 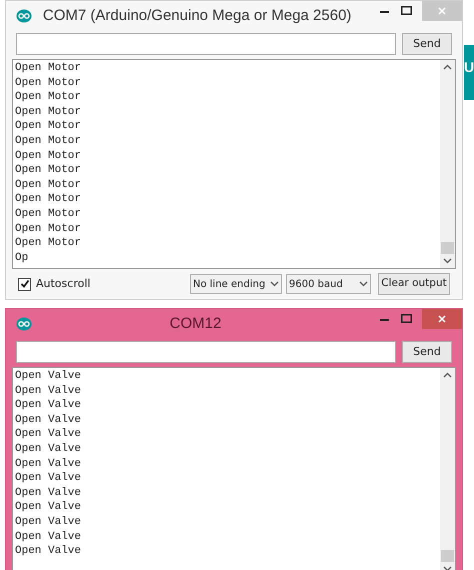 I want to click on output-line: Op, so click(x=21, y=258).